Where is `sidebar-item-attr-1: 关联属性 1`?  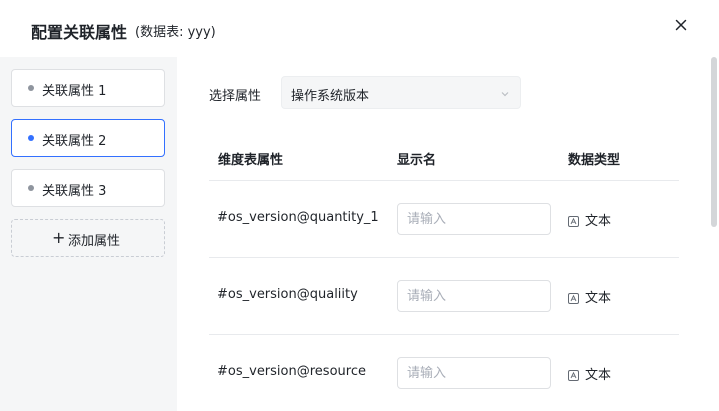 sidebar-item-attr-1: 关联属性 1 is located at coordinates (88, 88).